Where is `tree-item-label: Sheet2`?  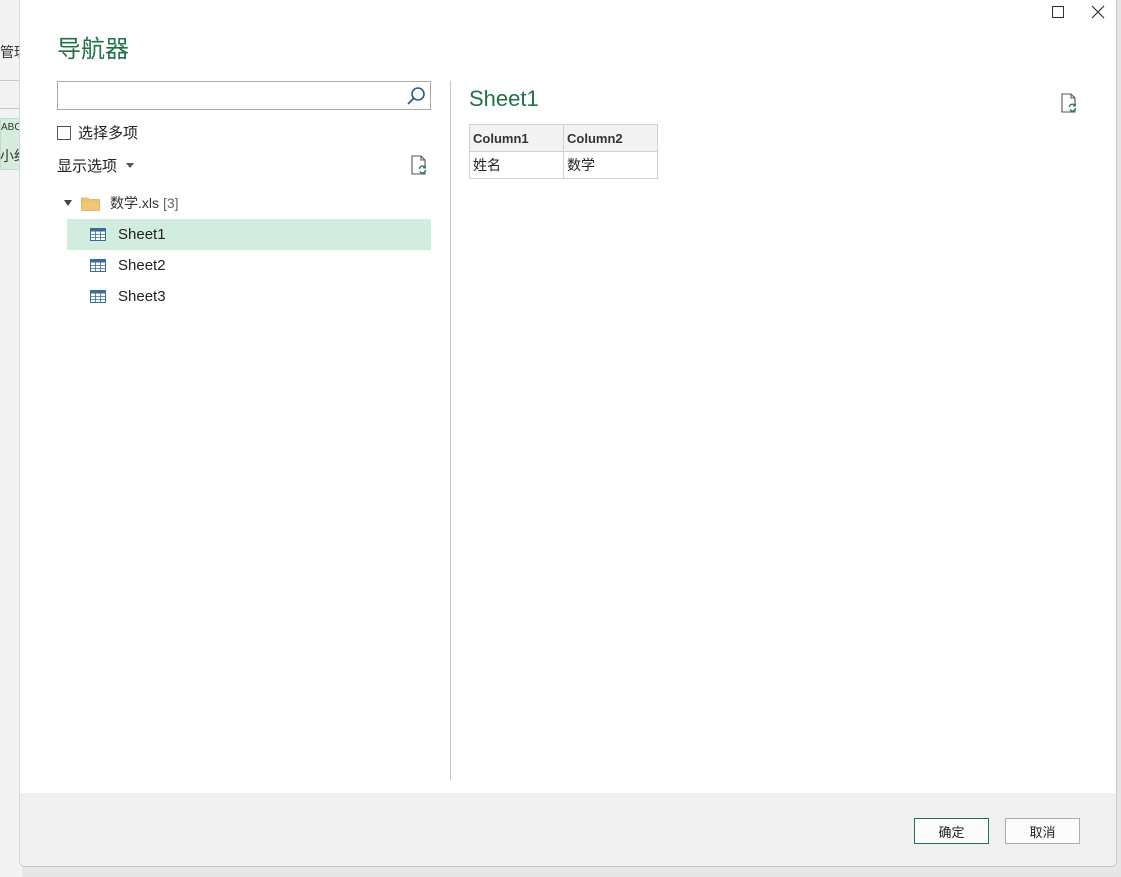 tree-item-label: Sheet2 is located at coordinates (142, 265).